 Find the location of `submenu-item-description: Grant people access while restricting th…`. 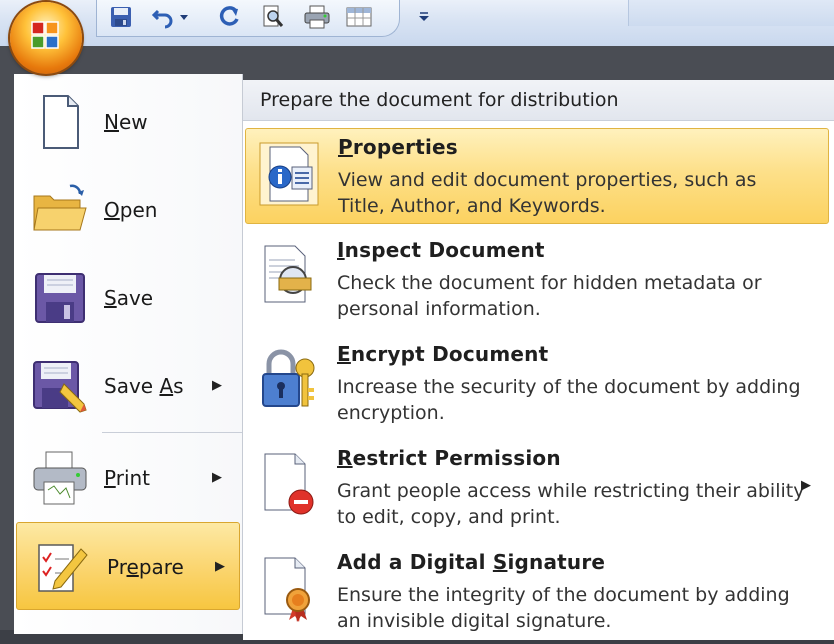

submenu-item-description: Grant people access while restricting th… is located at coordinates (571, 504).